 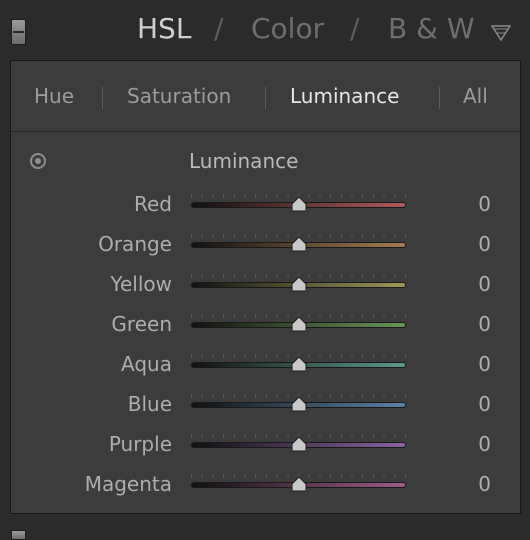 What do you see at coordinates (344, 96) in the screenshot?
I see `subtab-luminance: Luminance` at bounding box center [344, 96].